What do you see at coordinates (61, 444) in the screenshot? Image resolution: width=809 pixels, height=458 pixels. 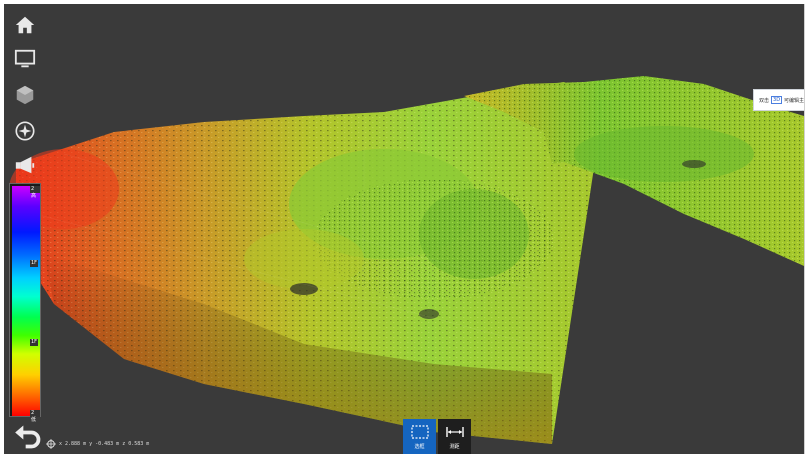 I see `x-label: x` at bounding box center [61, 444].